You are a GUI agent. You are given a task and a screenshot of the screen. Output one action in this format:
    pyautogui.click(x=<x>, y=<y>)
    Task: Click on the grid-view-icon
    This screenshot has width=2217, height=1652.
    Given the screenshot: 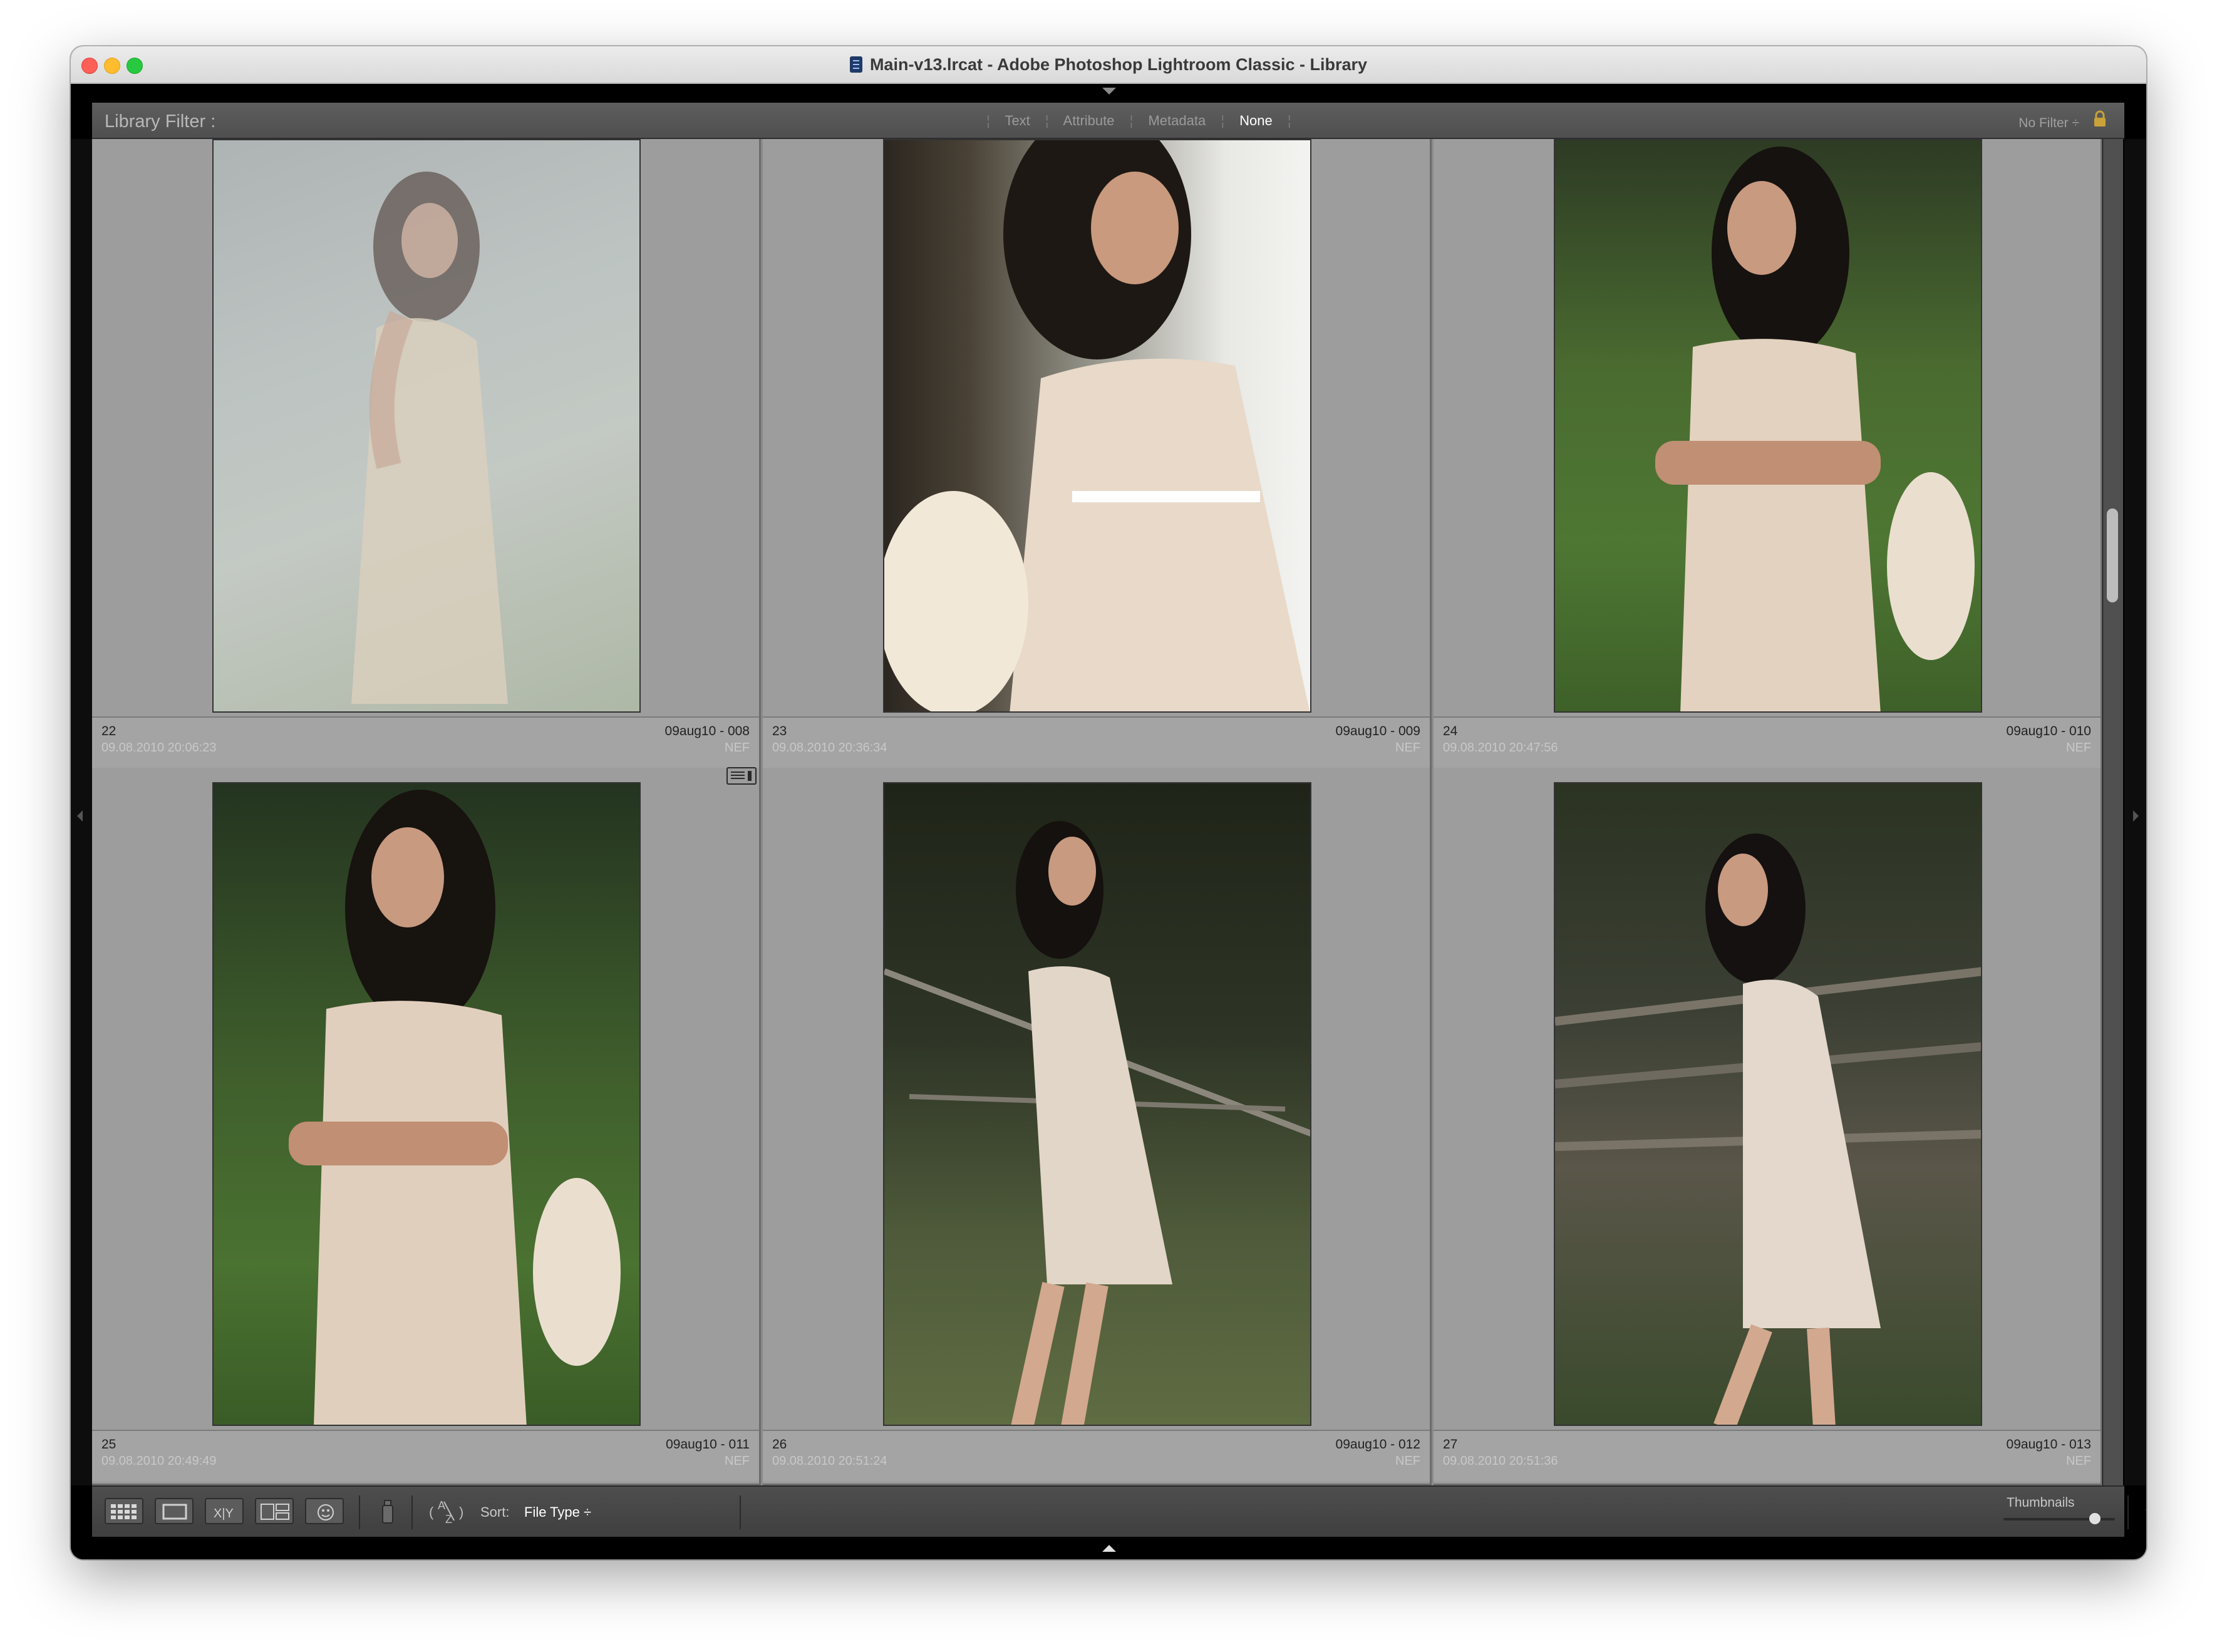 What is the action you would take?
    pyautogui.click(x=124, y=1511)
    